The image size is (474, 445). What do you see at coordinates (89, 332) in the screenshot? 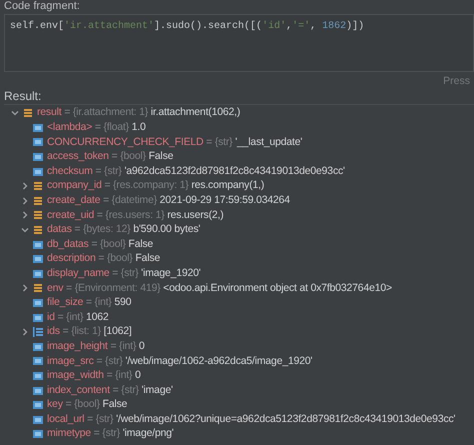
I see `tree-item-text: ids = {list: 1} [1062]` at bounding box center [89, 332].